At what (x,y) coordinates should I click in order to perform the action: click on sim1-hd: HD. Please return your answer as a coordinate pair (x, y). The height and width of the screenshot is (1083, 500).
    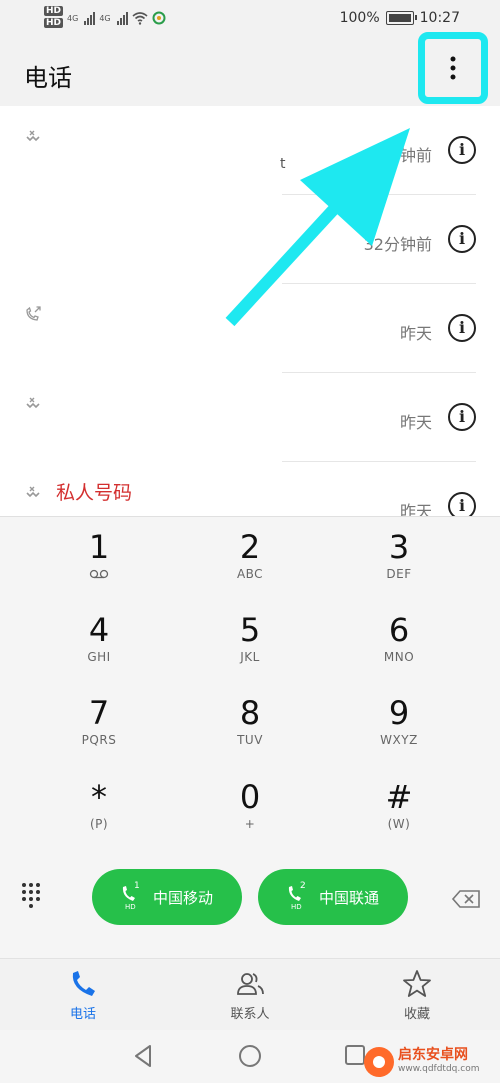
    Looking at the image, I should click on (130, 907).